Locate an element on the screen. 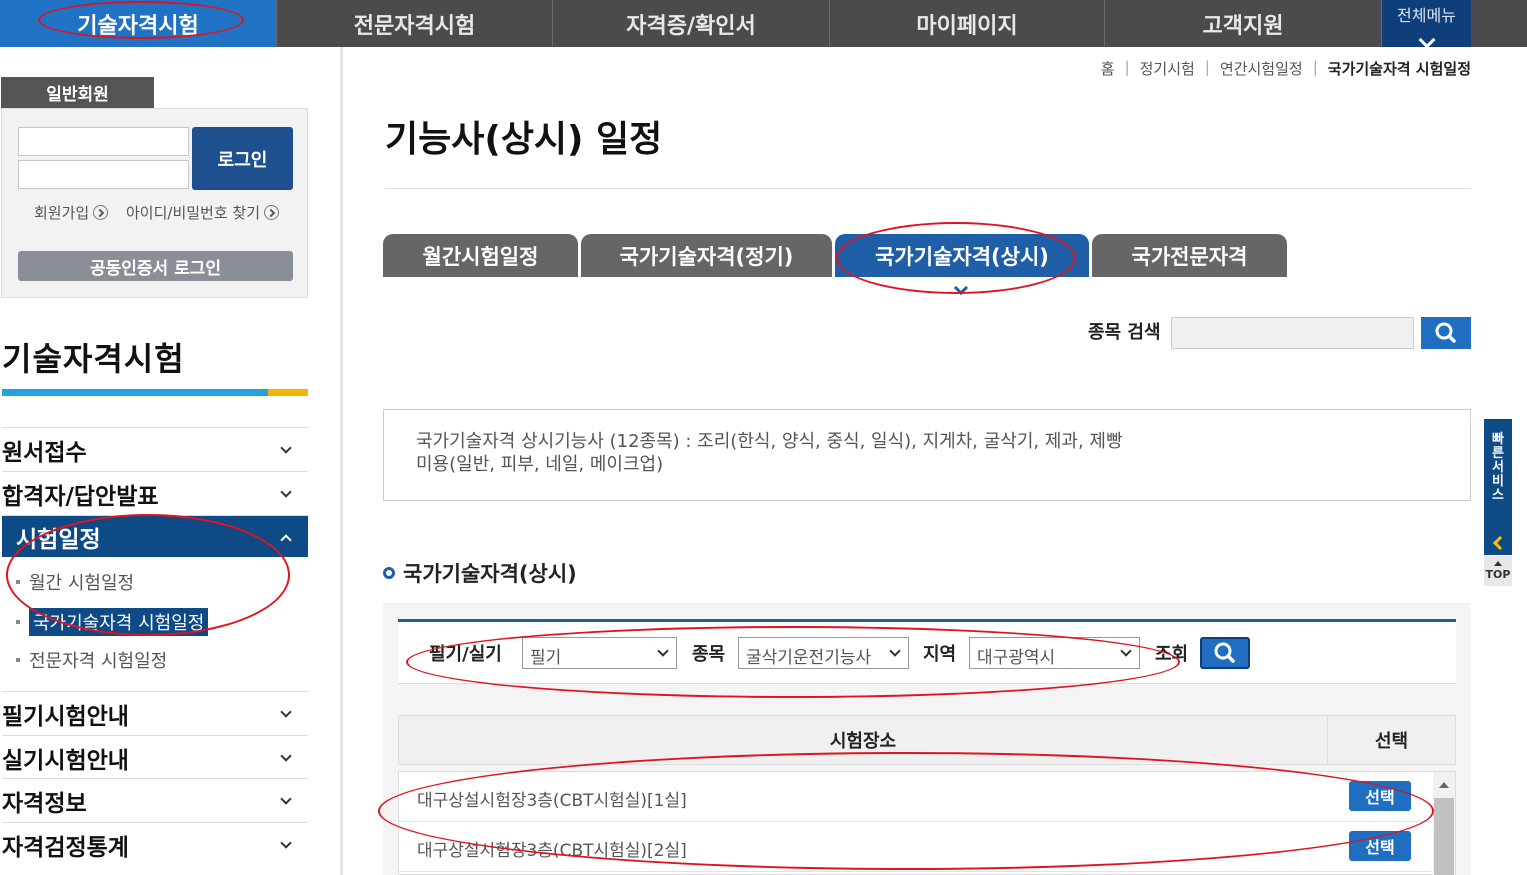 Image resolution: width=1527 pixels, height=875 pixels. breadcrumb-annual: 연간시험일정 is located at coordinates (1261, 68).